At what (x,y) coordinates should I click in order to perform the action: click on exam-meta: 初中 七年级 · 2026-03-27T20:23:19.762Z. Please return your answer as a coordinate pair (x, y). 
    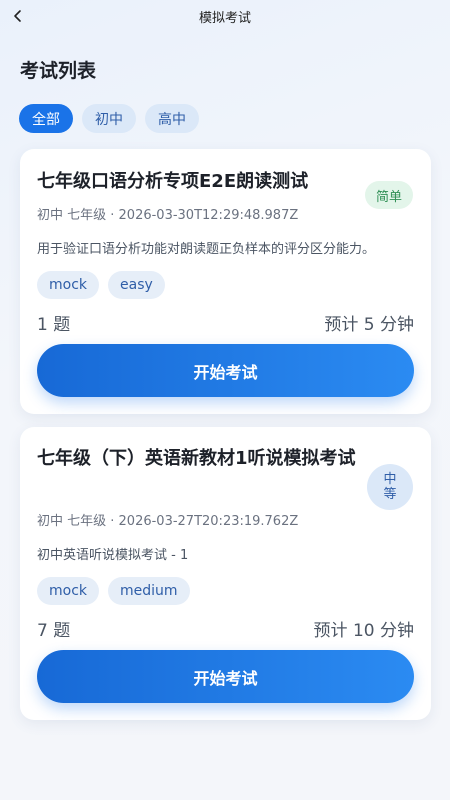
    Looking at the image, I should click on (168, 521).